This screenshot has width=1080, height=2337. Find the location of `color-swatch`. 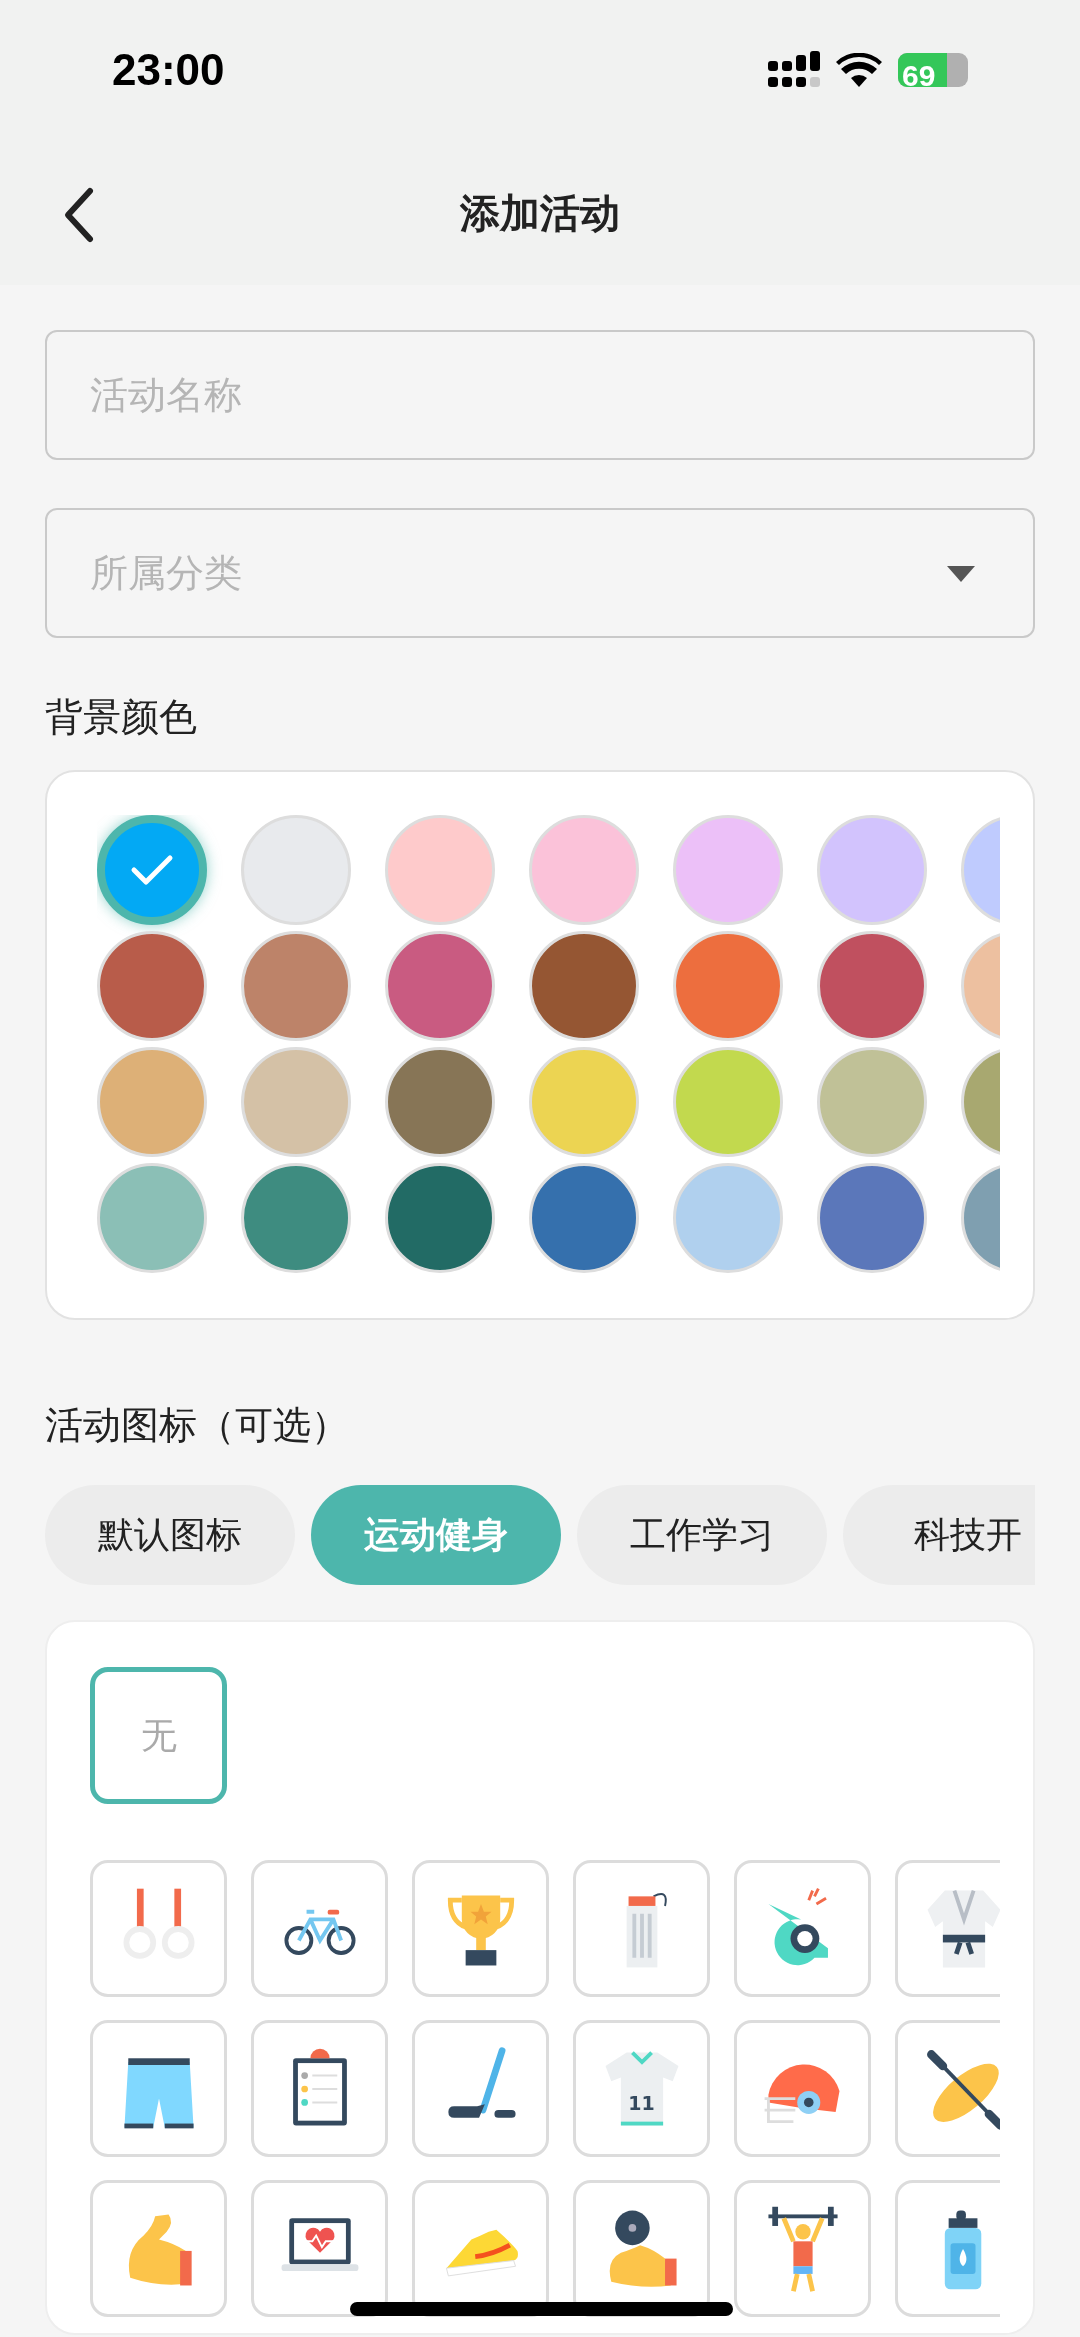

color-swatch is located at coordinates (152, 870).